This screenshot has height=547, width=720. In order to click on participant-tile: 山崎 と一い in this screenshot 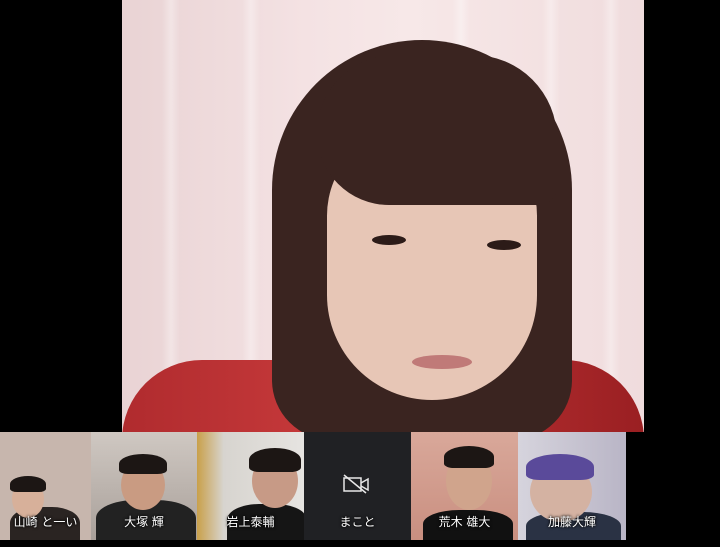, I will do `click(45, 486)`.